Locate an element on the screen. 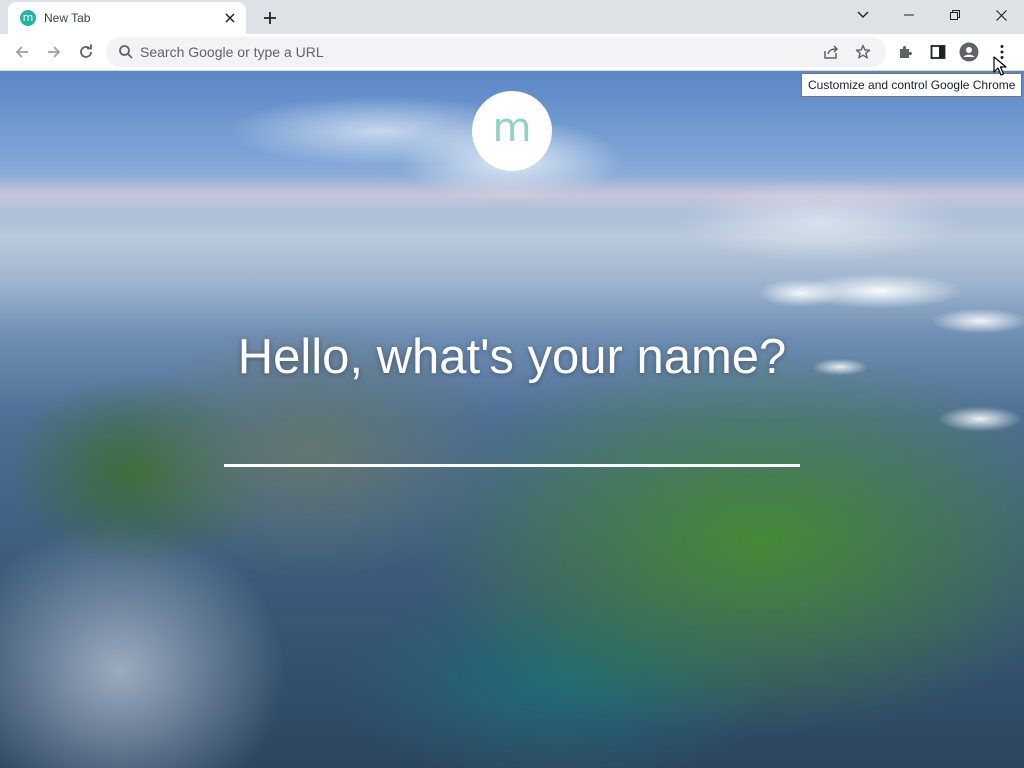  side-panel-icon is located at coordinates (938, 52).